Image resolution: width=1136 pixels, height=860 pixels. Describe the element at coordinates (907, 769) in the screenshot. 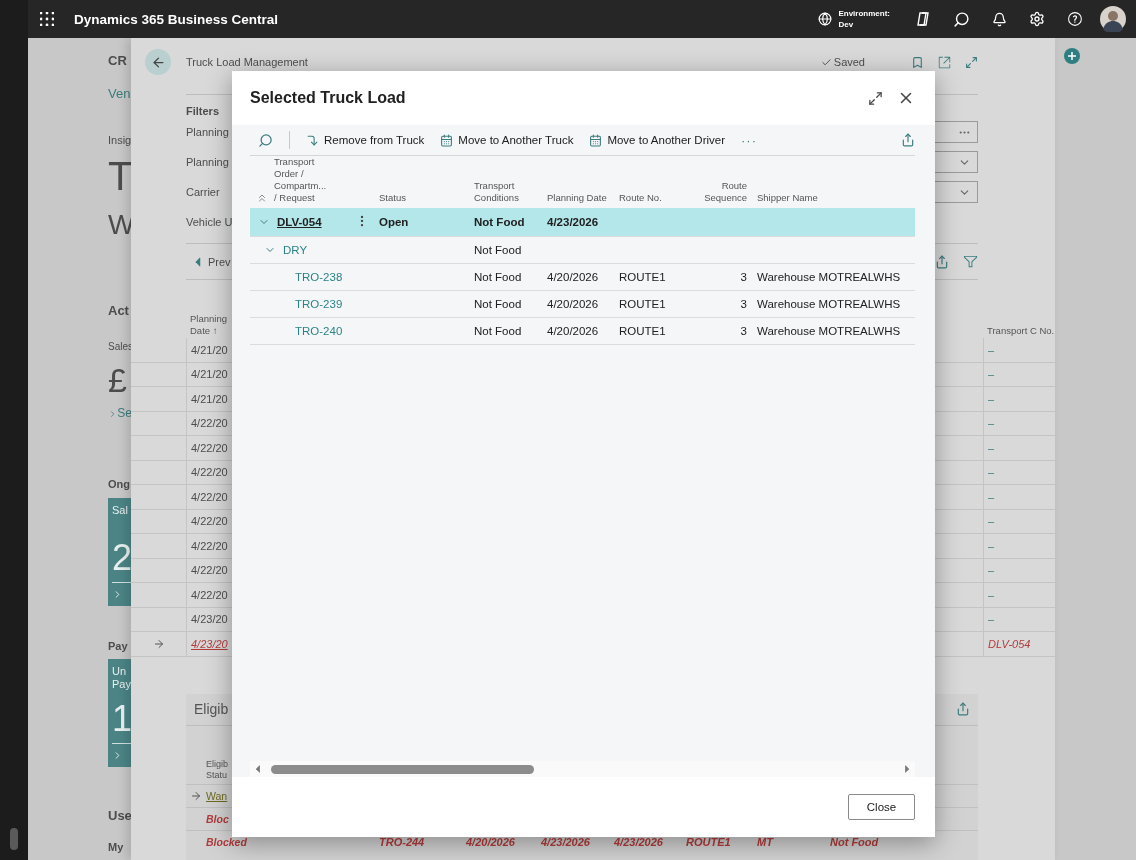

I see `scroll-right-icon` at that location.